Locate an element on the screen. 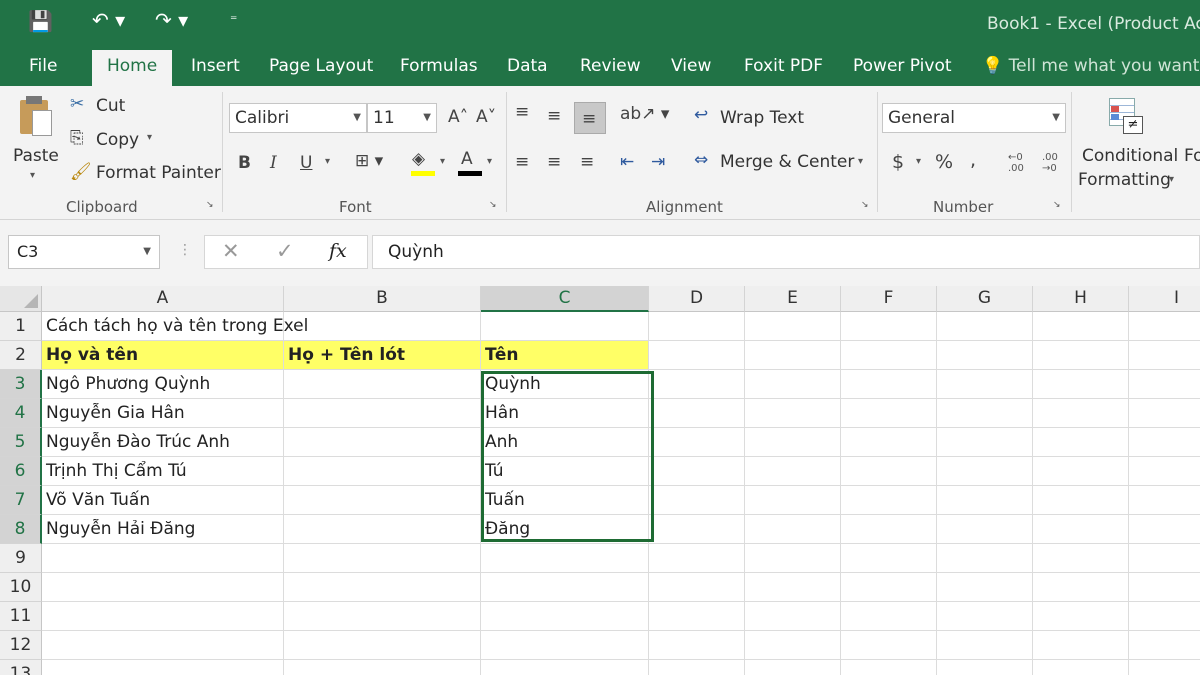 Image resolution: width=1200 pixels, height=675 pixels. splitter-icon: ⋮ is located at coordinates (185, 250).